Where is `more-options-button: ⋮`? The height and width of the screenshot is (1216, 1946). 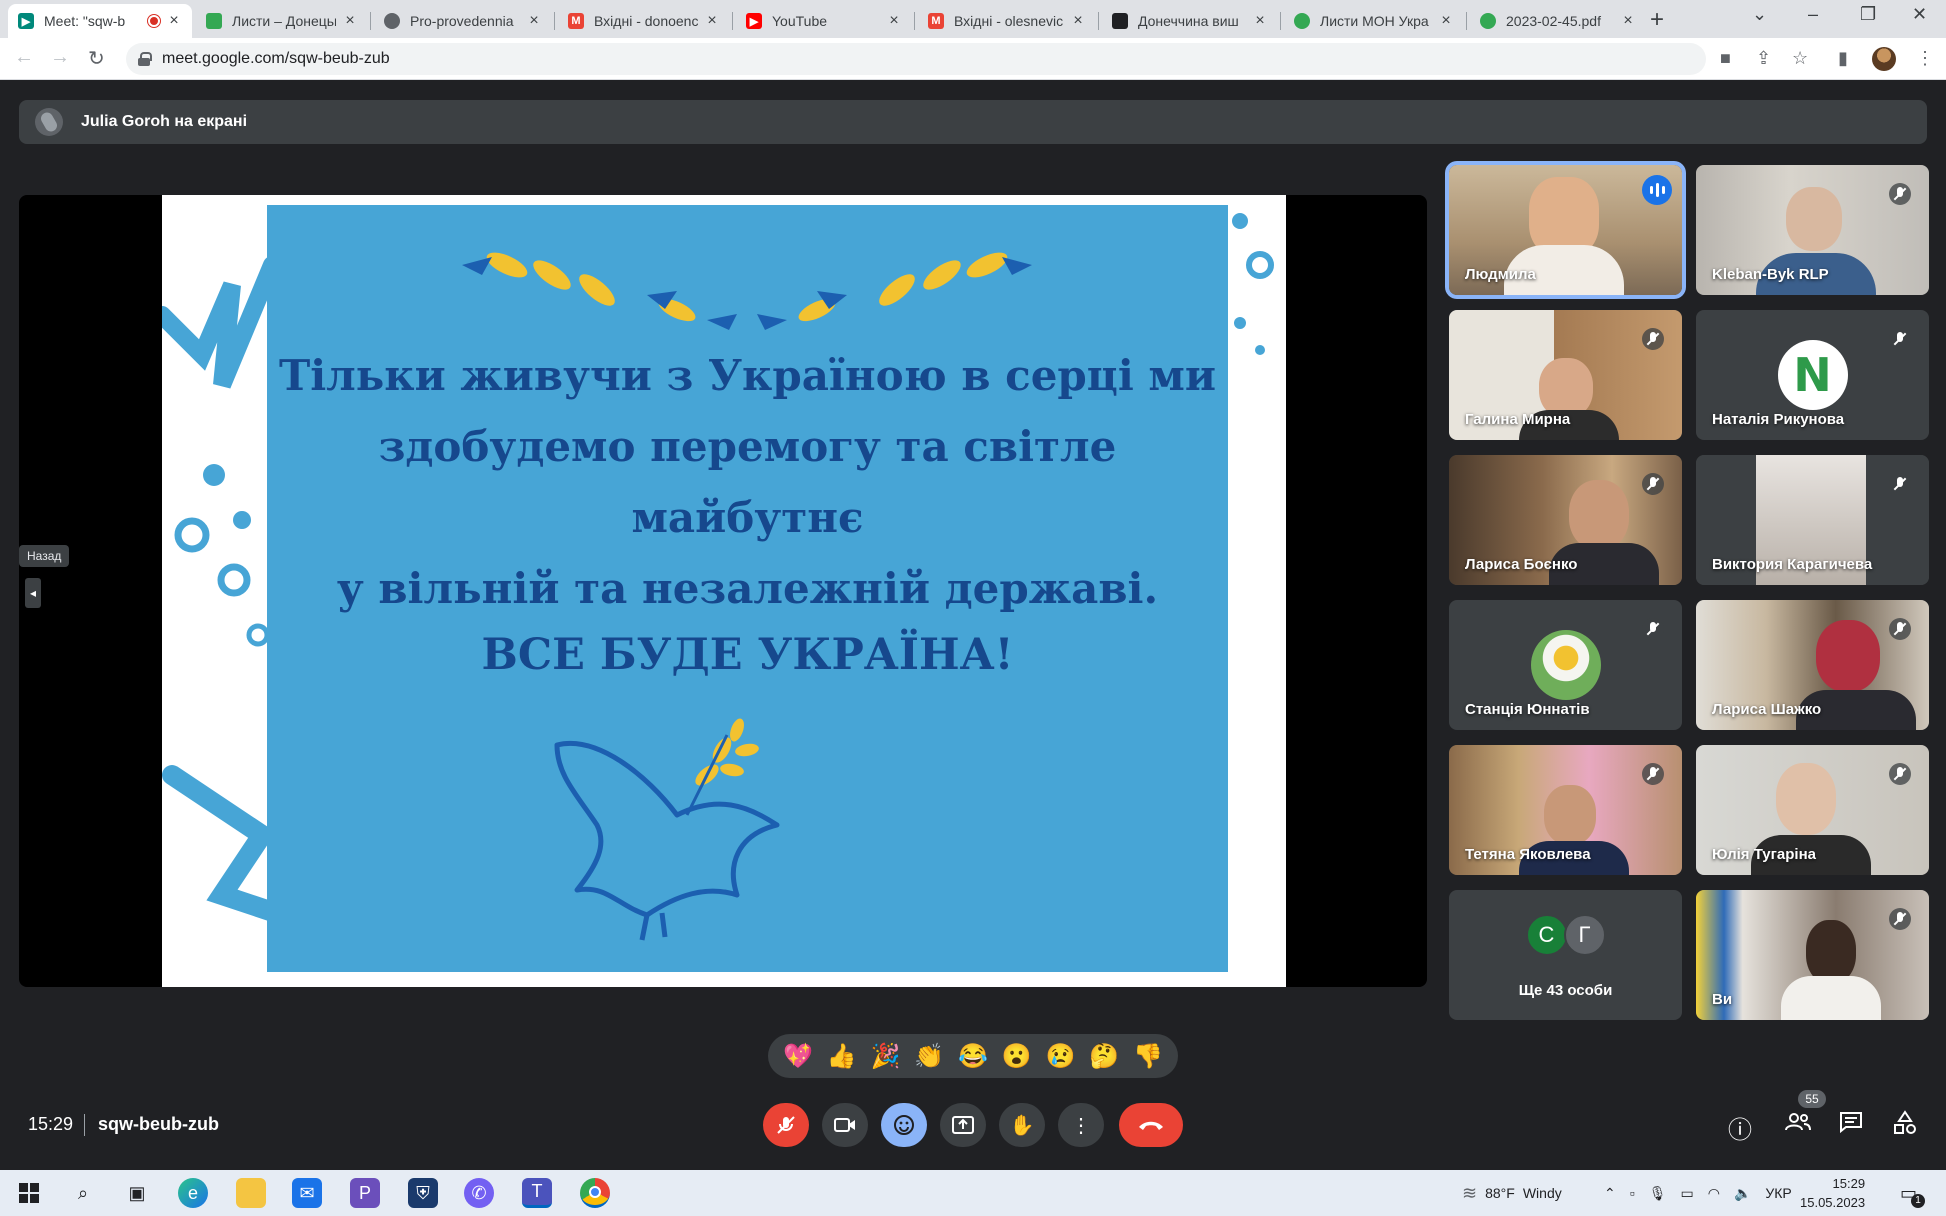 more-options-button: ⋮ is located at coordinates (1081, 1125).